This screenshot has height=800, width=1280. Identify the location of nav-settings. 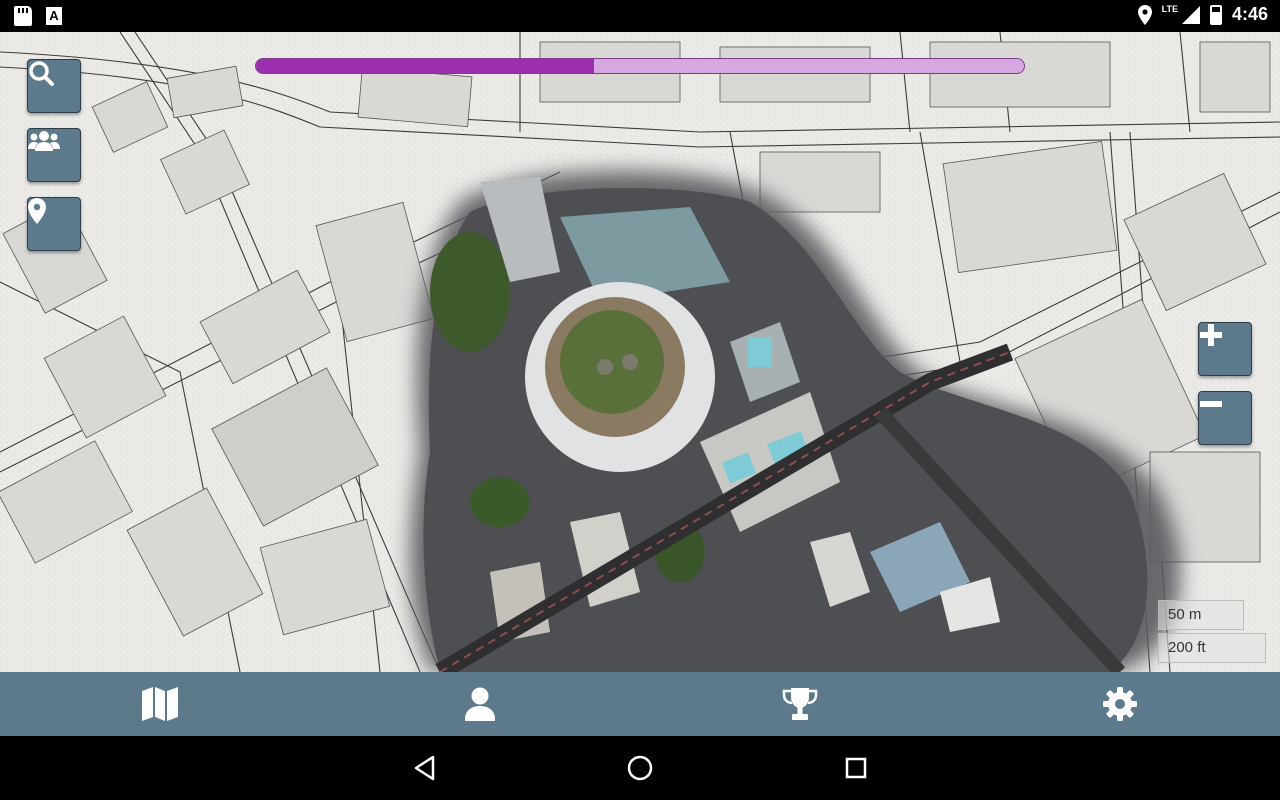
(1120, 704).